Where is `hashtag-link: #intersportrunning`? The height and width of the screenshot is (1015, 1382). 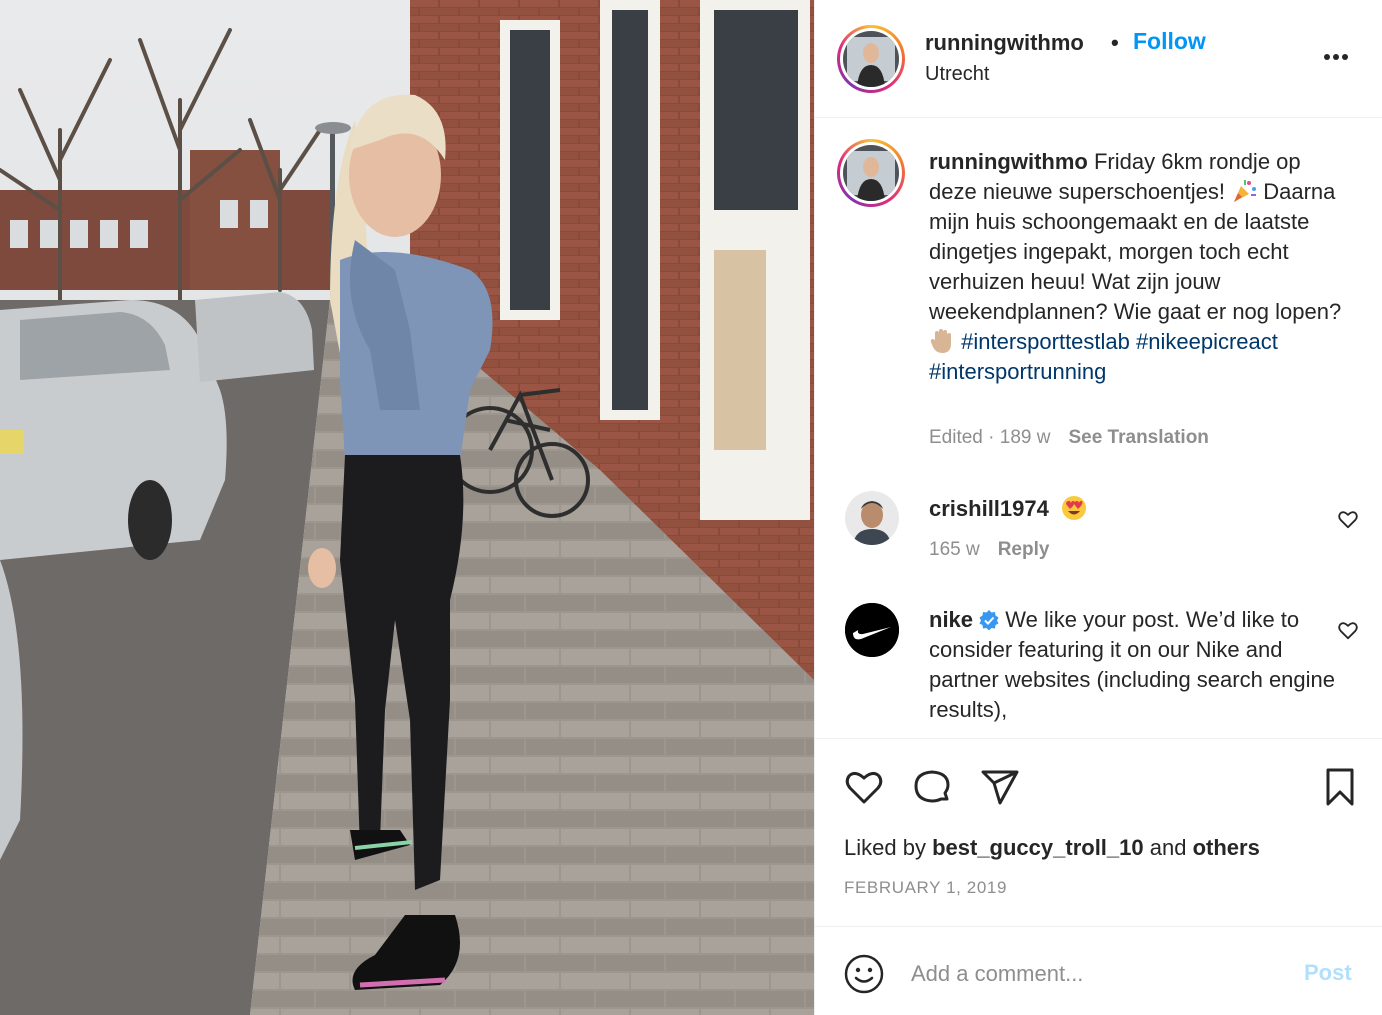 hashtag-link: #intersportrunning is located at coordinates (1017, 371).